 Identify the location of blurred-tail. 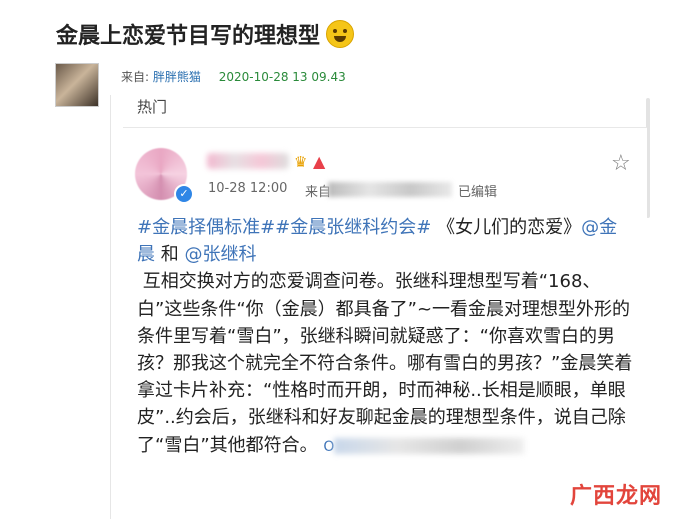
(429, 445).